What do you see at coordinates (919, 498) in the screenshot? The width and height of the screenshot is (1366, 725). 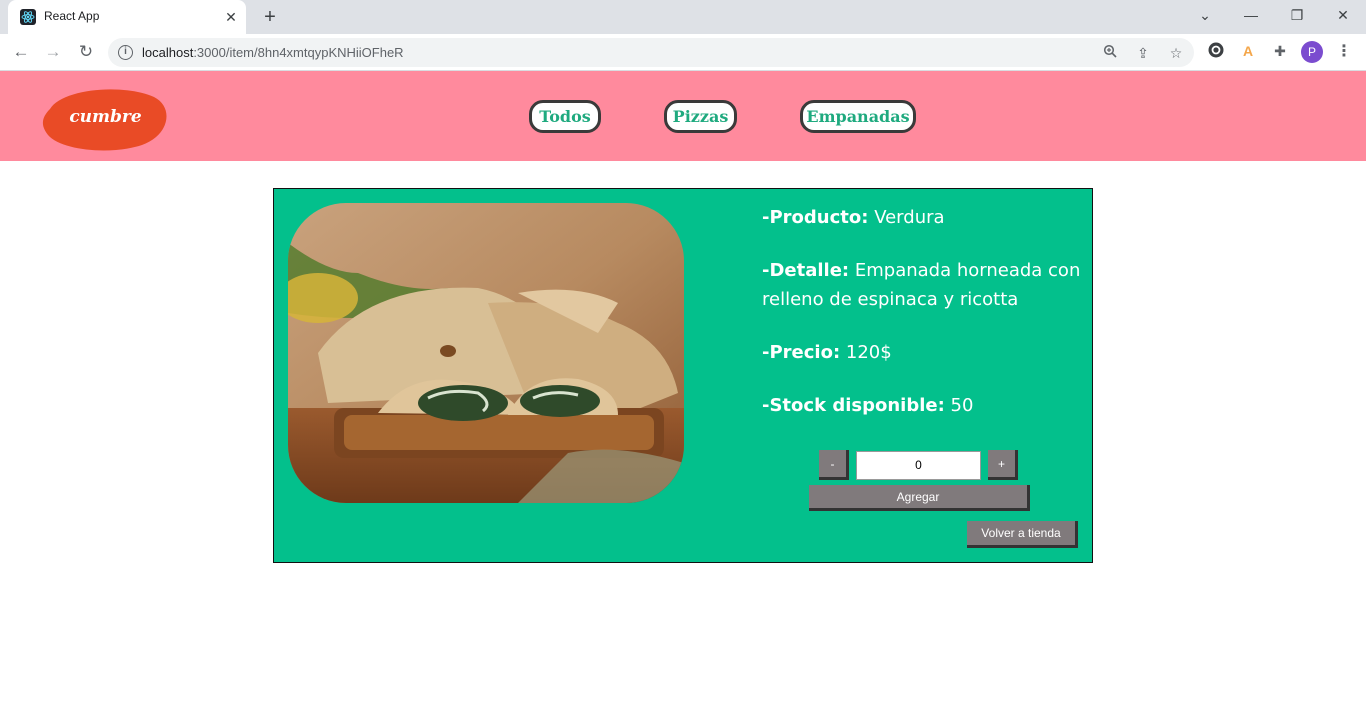 I see `add-to-cart-button: Agregar` at bounding box center [919, 498].